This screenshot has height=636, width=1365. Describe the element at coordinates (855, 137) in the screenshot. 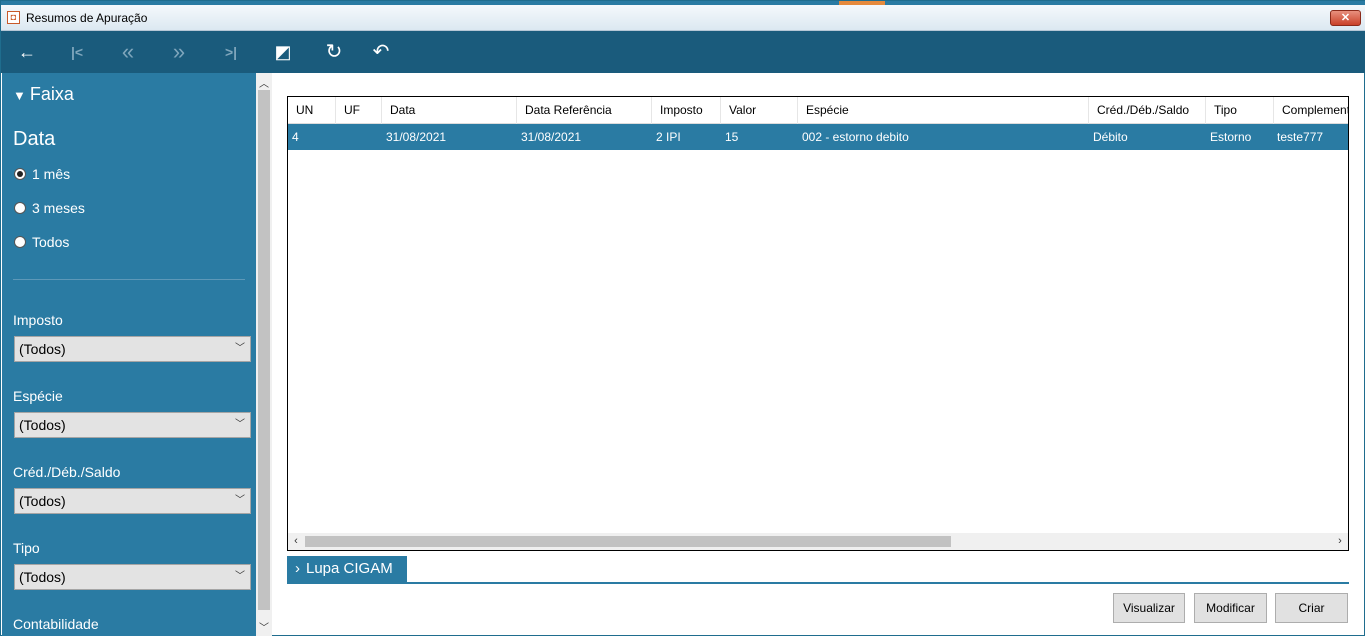

I see `cell-especie: 002 - estorno debito` at that location.